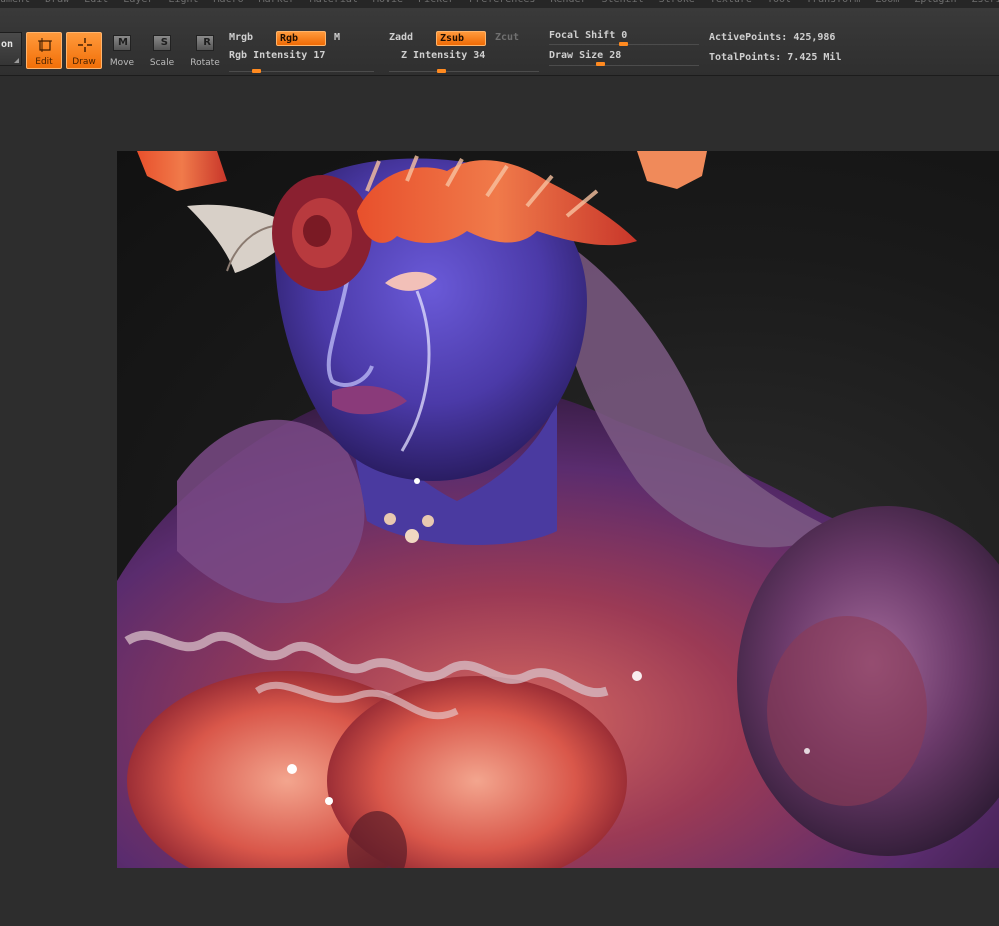  I want to click on focal-shift-value: 0, so click(624, 35).